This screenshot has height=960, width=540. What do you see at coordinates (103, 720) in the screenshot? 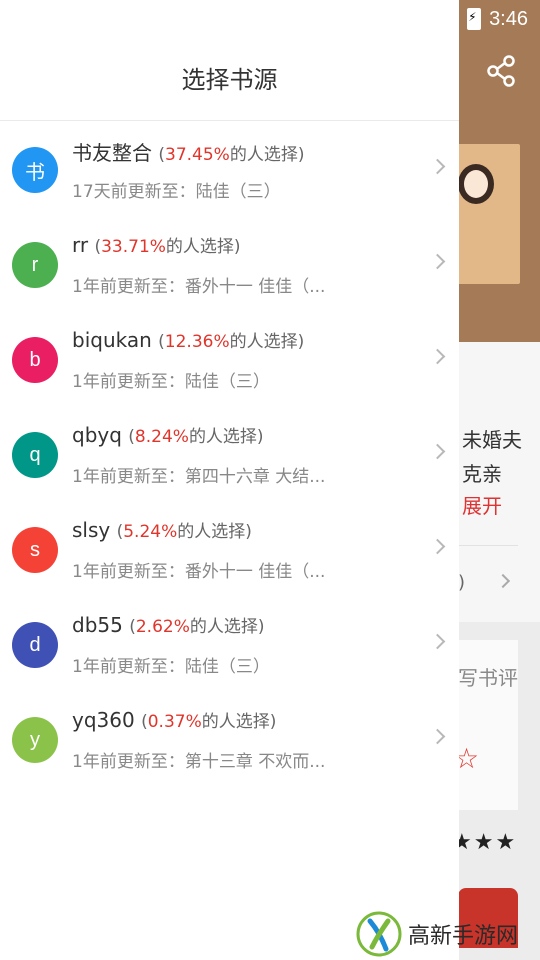
I see `source-name: yq360` at bounding box center [103, 720].